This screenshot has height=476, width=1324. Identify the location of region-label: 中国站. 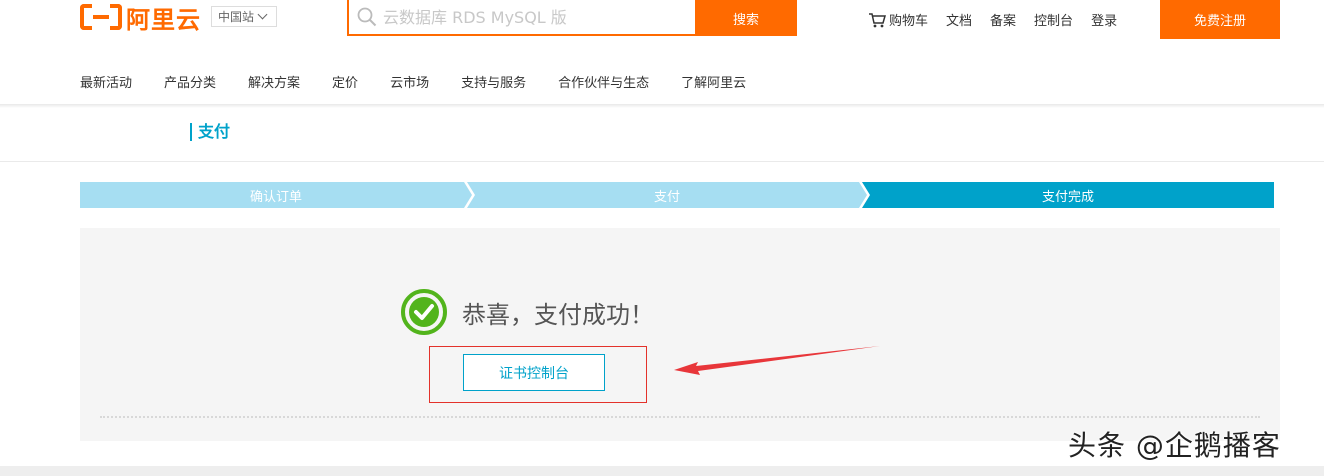
(236, 17).